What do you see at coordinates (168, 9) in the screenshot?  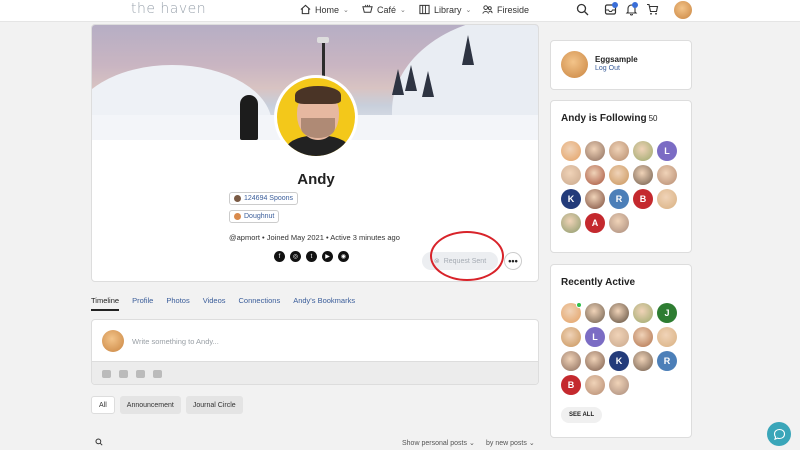 I see `site-logo: the haven` at bounding box center [168, 9].